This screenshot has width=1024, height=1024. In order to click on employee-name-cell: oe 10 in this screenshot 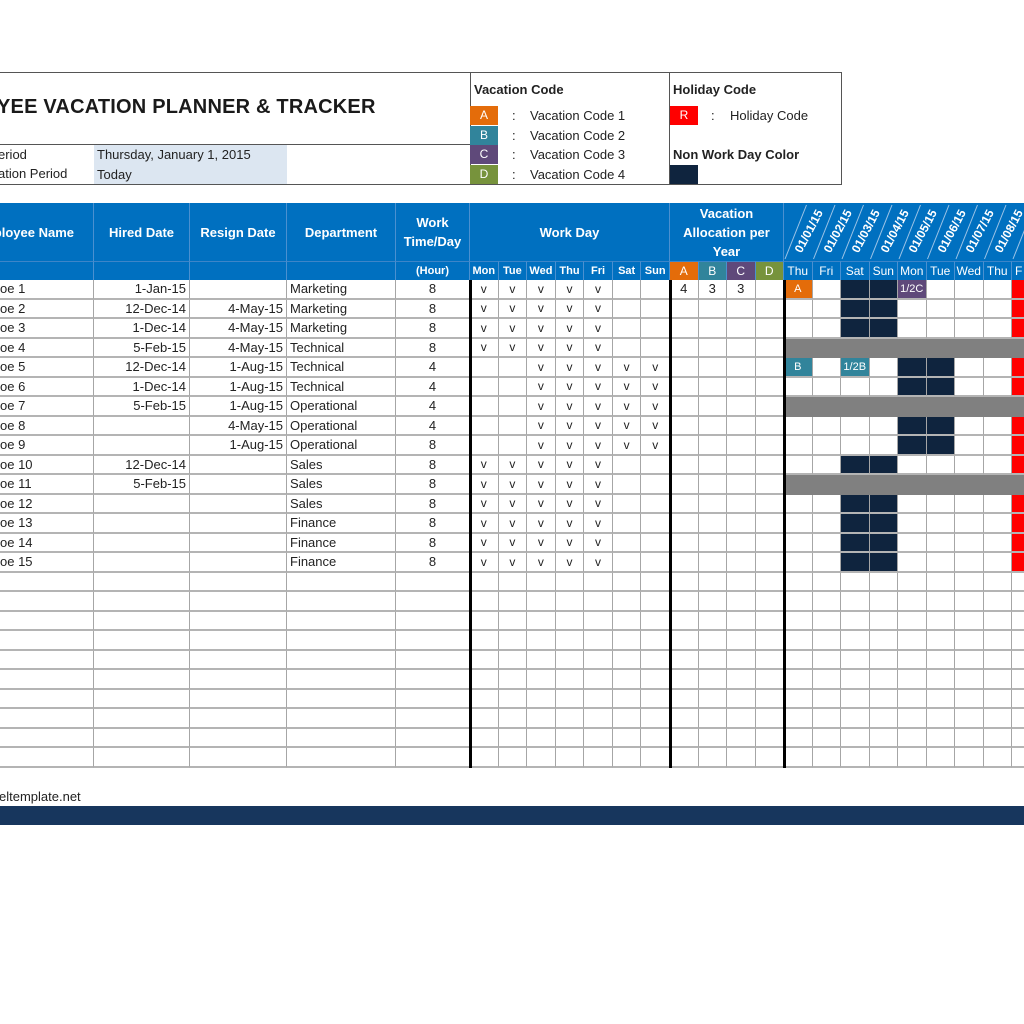, I will do `click(47, 465)`.